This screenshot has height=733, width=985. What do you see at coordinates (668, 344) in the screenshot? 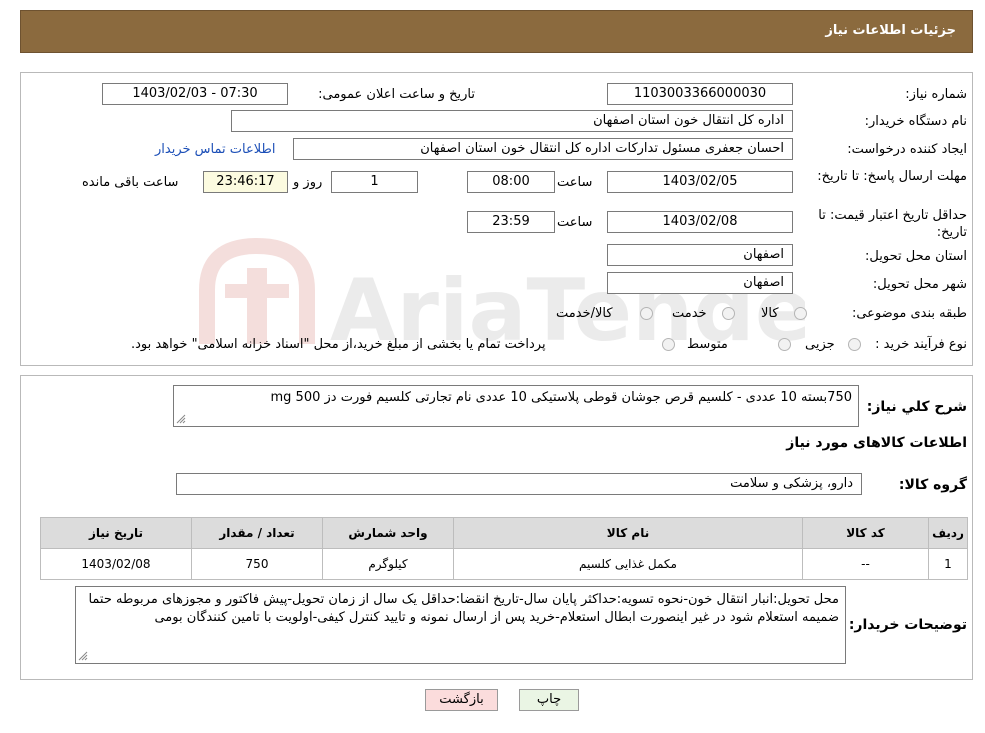
I see `payment-treasury-checkbox` at bounding box center [668, 344].